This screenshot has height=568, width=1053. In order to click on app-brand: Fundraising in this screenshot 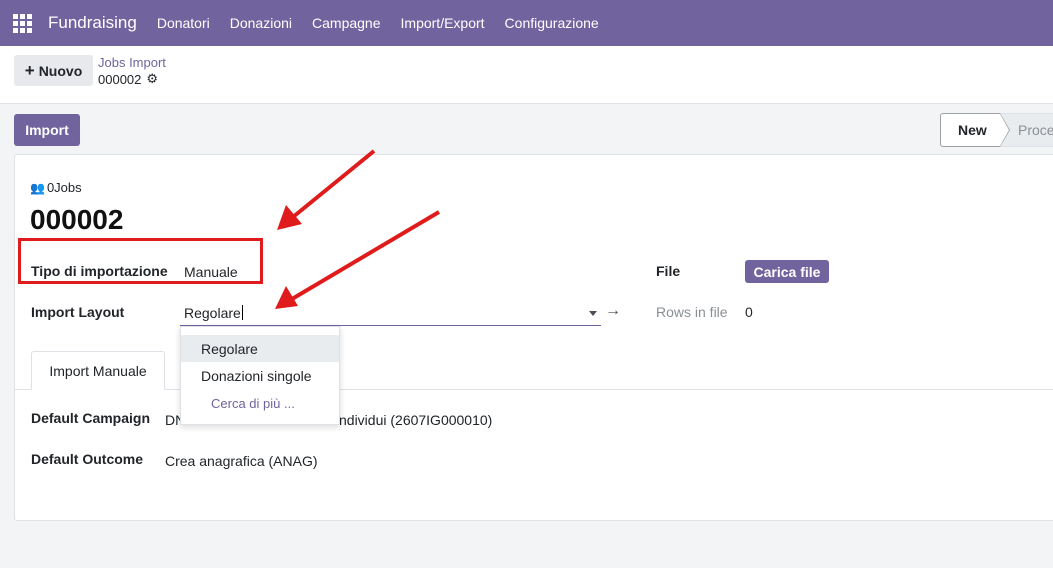, I will do `click(92, 23)`.